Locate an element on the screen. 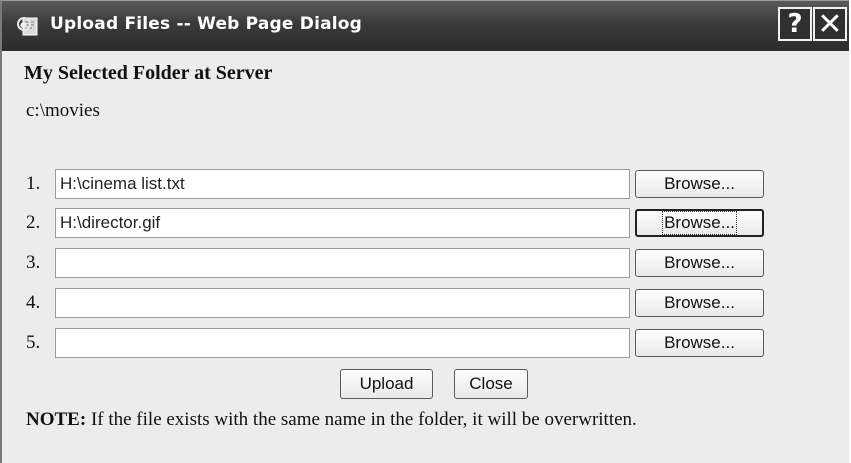  row-number: 1. is located at coordinates (33, 183).